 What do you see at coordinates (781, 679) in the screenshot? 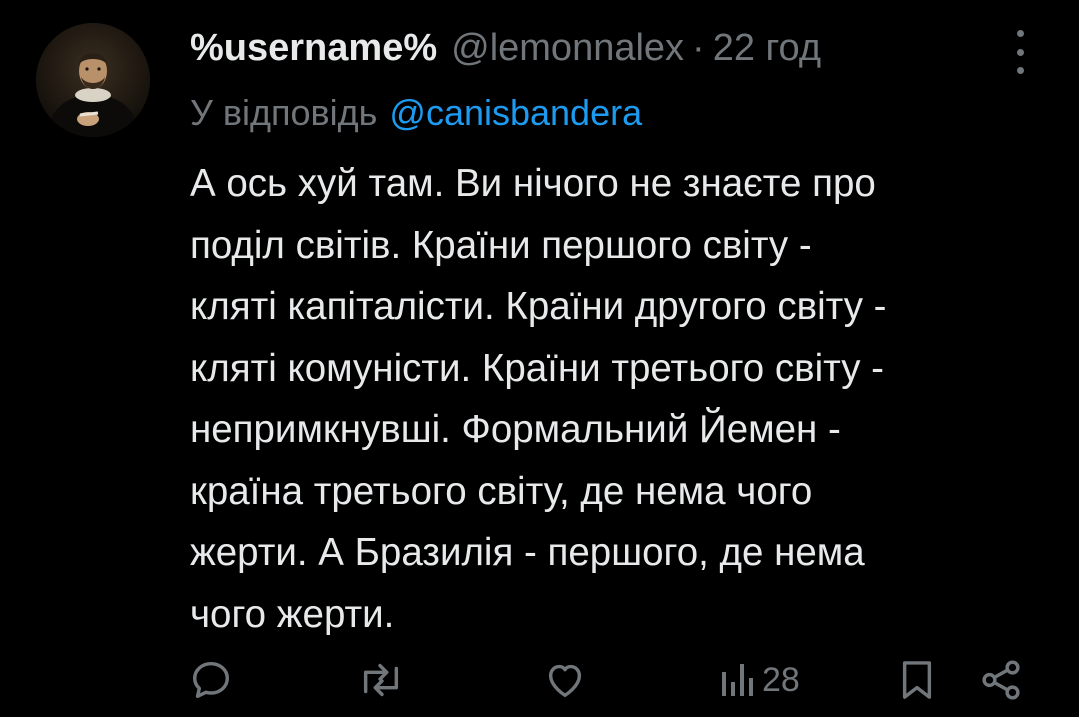
I see `views-count: 28` at bounding box center [781, 679].